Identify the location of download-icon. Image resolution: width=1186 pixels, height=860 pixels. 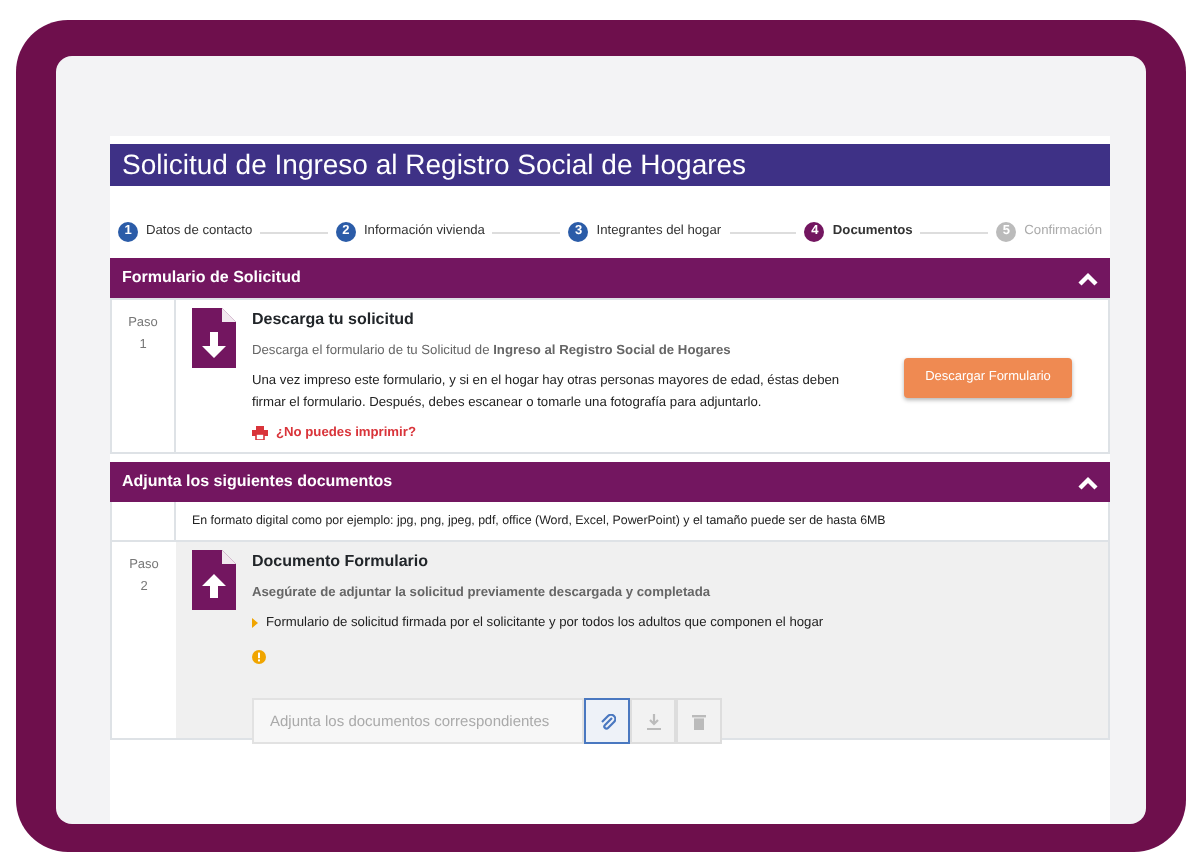
(653, 721).